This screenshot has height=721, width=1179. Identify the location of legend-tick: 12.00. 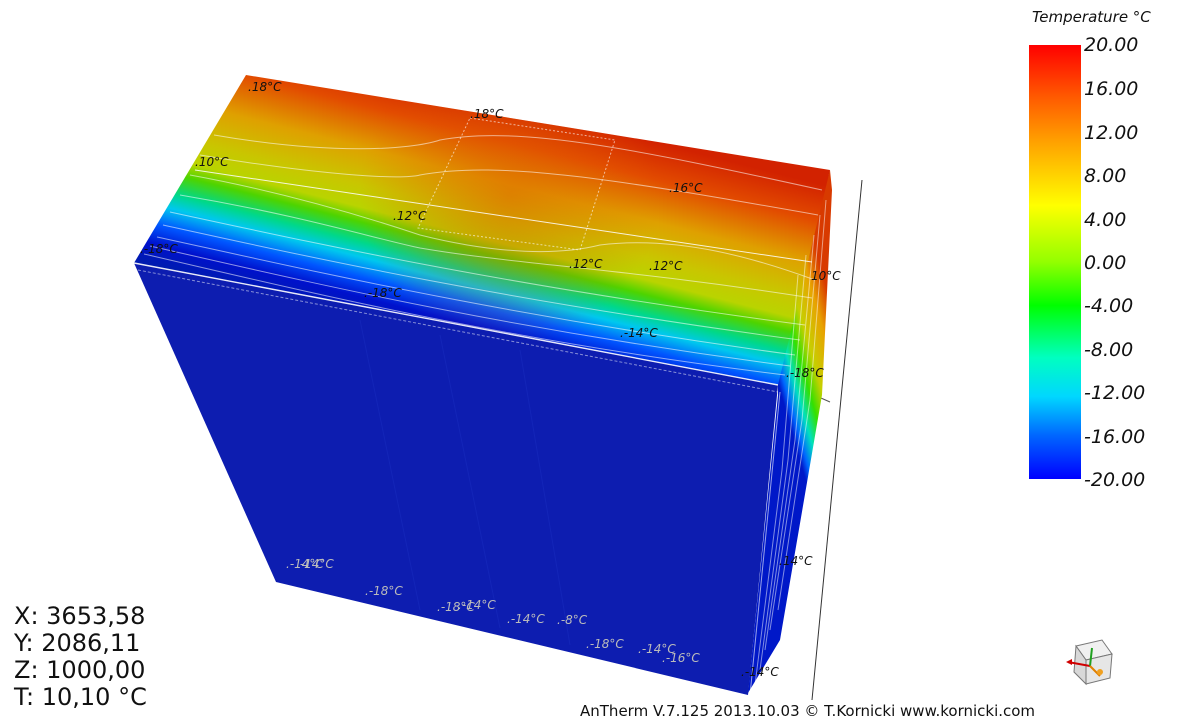
(1111, 133).